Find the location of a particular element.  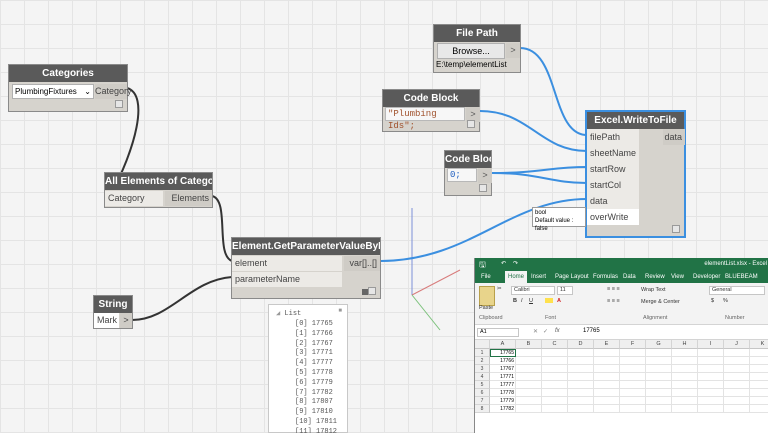

row-header: 1 is located at coordinates (482, 353).